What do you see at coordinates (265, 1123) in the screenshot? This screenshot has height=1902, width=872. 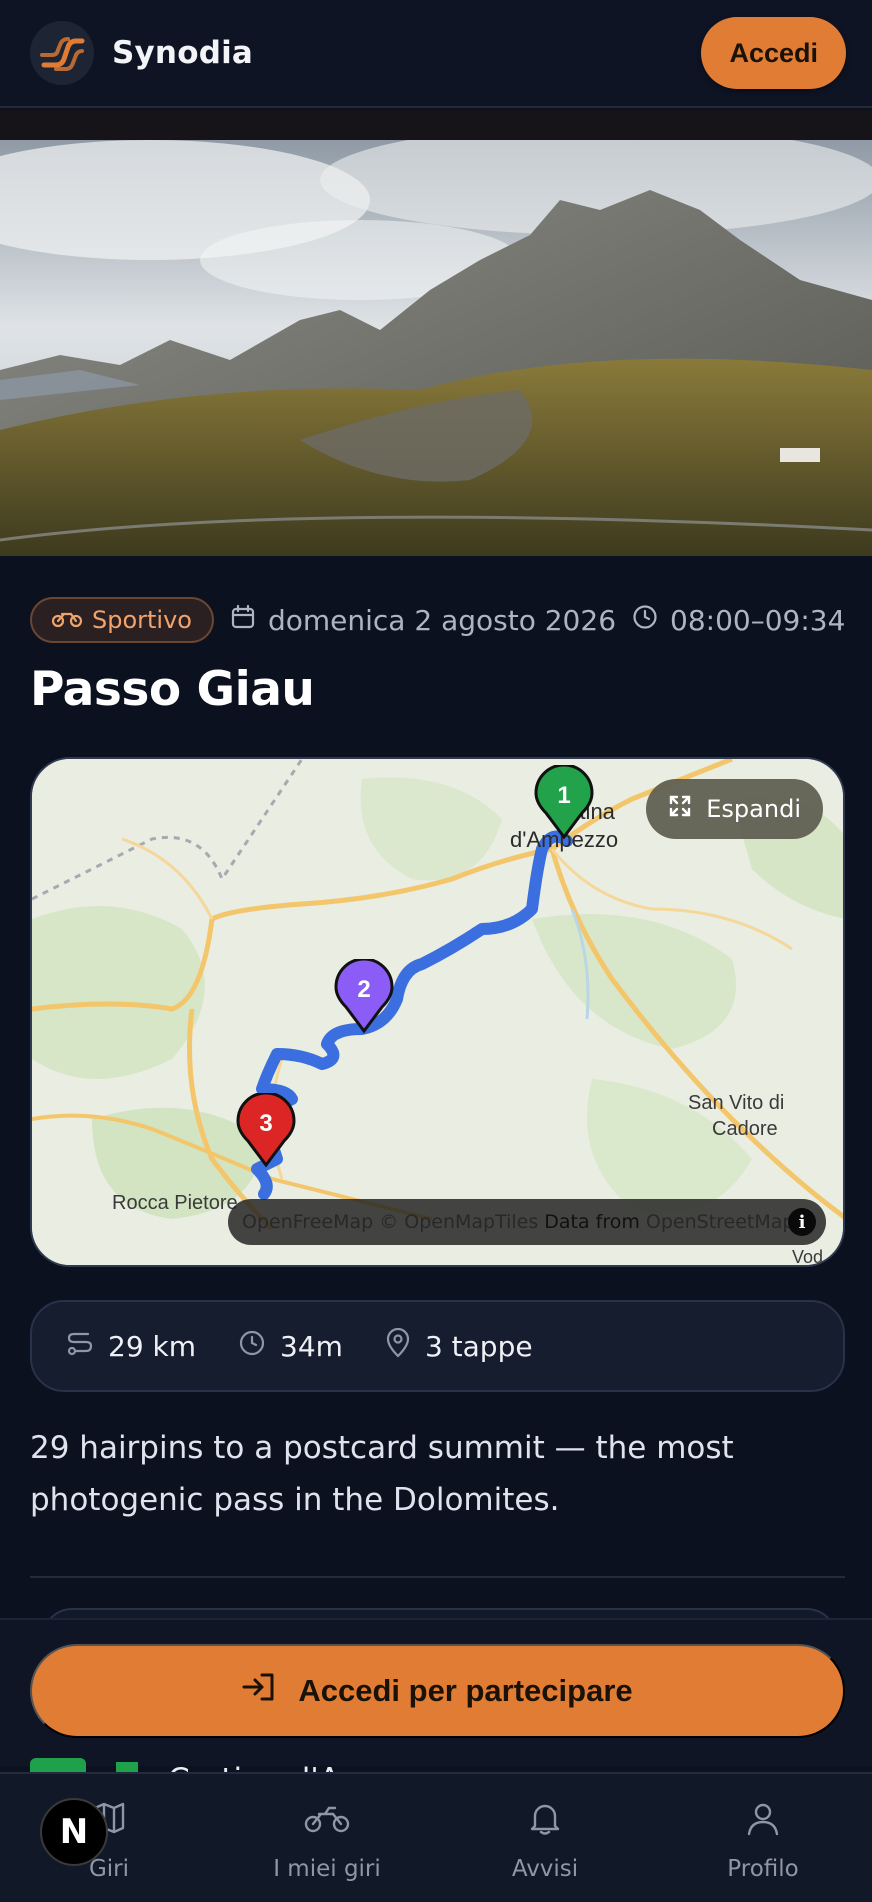 I see `svg-text: 3` at bounding box center [265, 1123].